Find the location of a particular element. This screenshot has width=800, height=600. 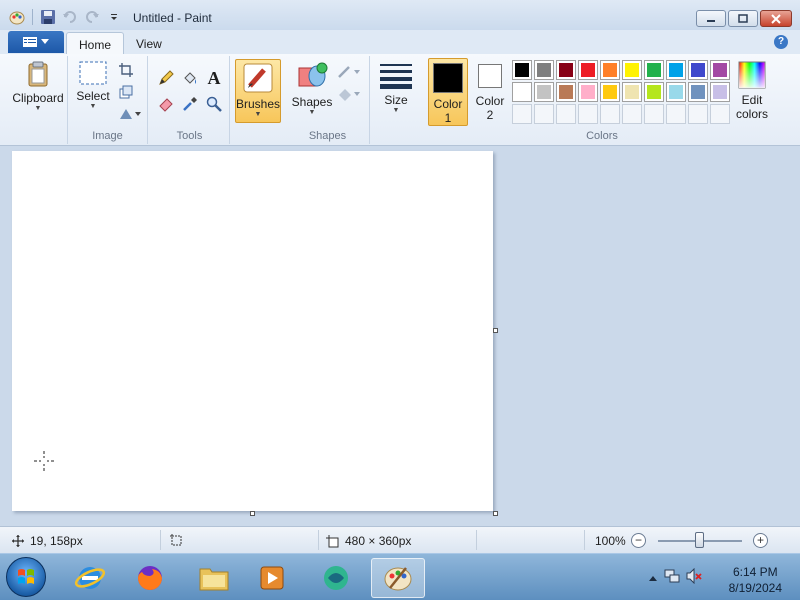

eraser-icon is located at coordinates (166, 104).